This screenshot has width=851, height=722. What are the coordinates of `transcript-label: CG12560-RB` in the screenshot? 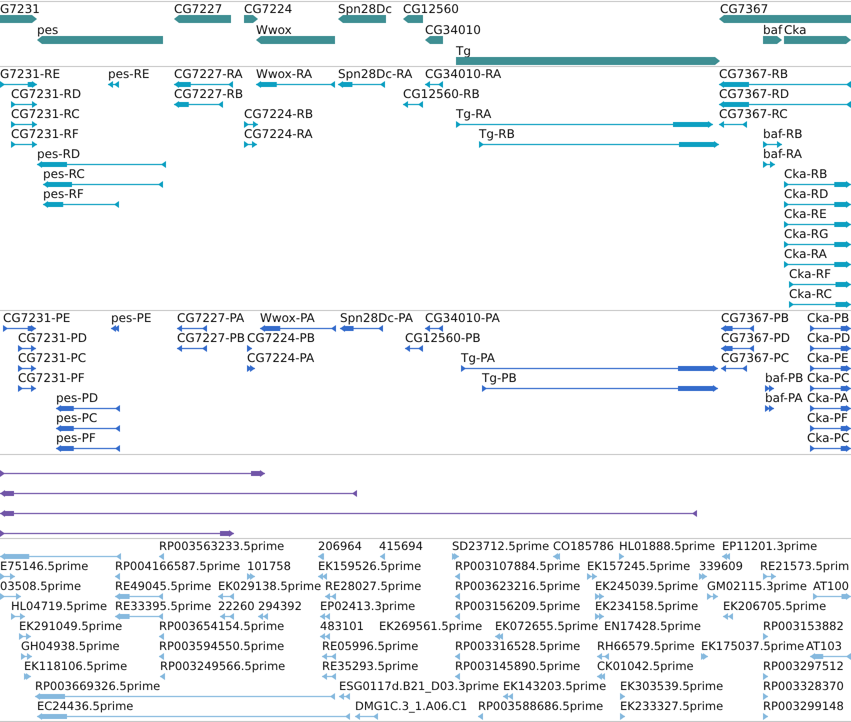 It's located at (441, 94).